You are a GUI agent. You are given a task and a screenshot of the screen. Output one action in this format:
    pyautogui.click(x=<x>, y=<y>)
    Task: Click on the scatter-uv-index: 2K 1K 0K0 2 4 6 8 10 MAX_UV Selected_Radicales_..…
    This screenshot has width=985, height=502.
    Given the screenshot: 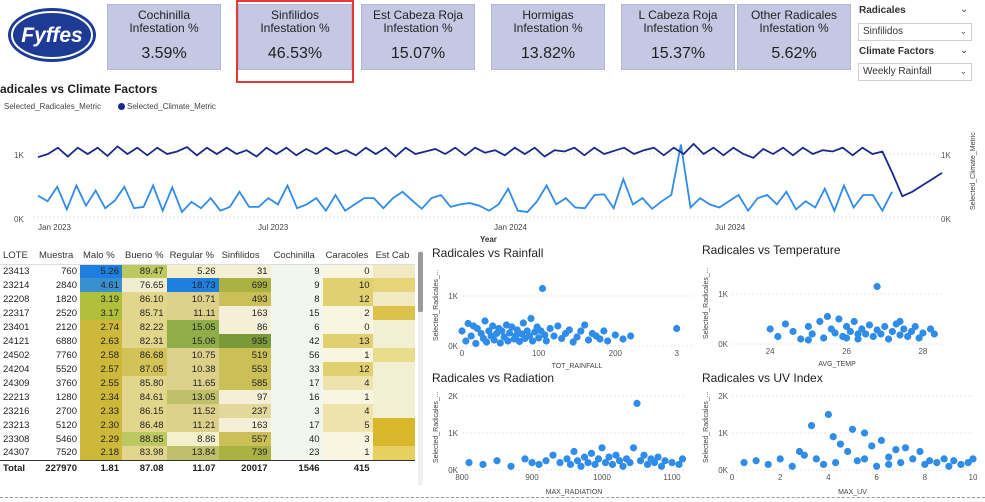 What is the action you would take?
    pyautogui.click(x=839, y=441)
    